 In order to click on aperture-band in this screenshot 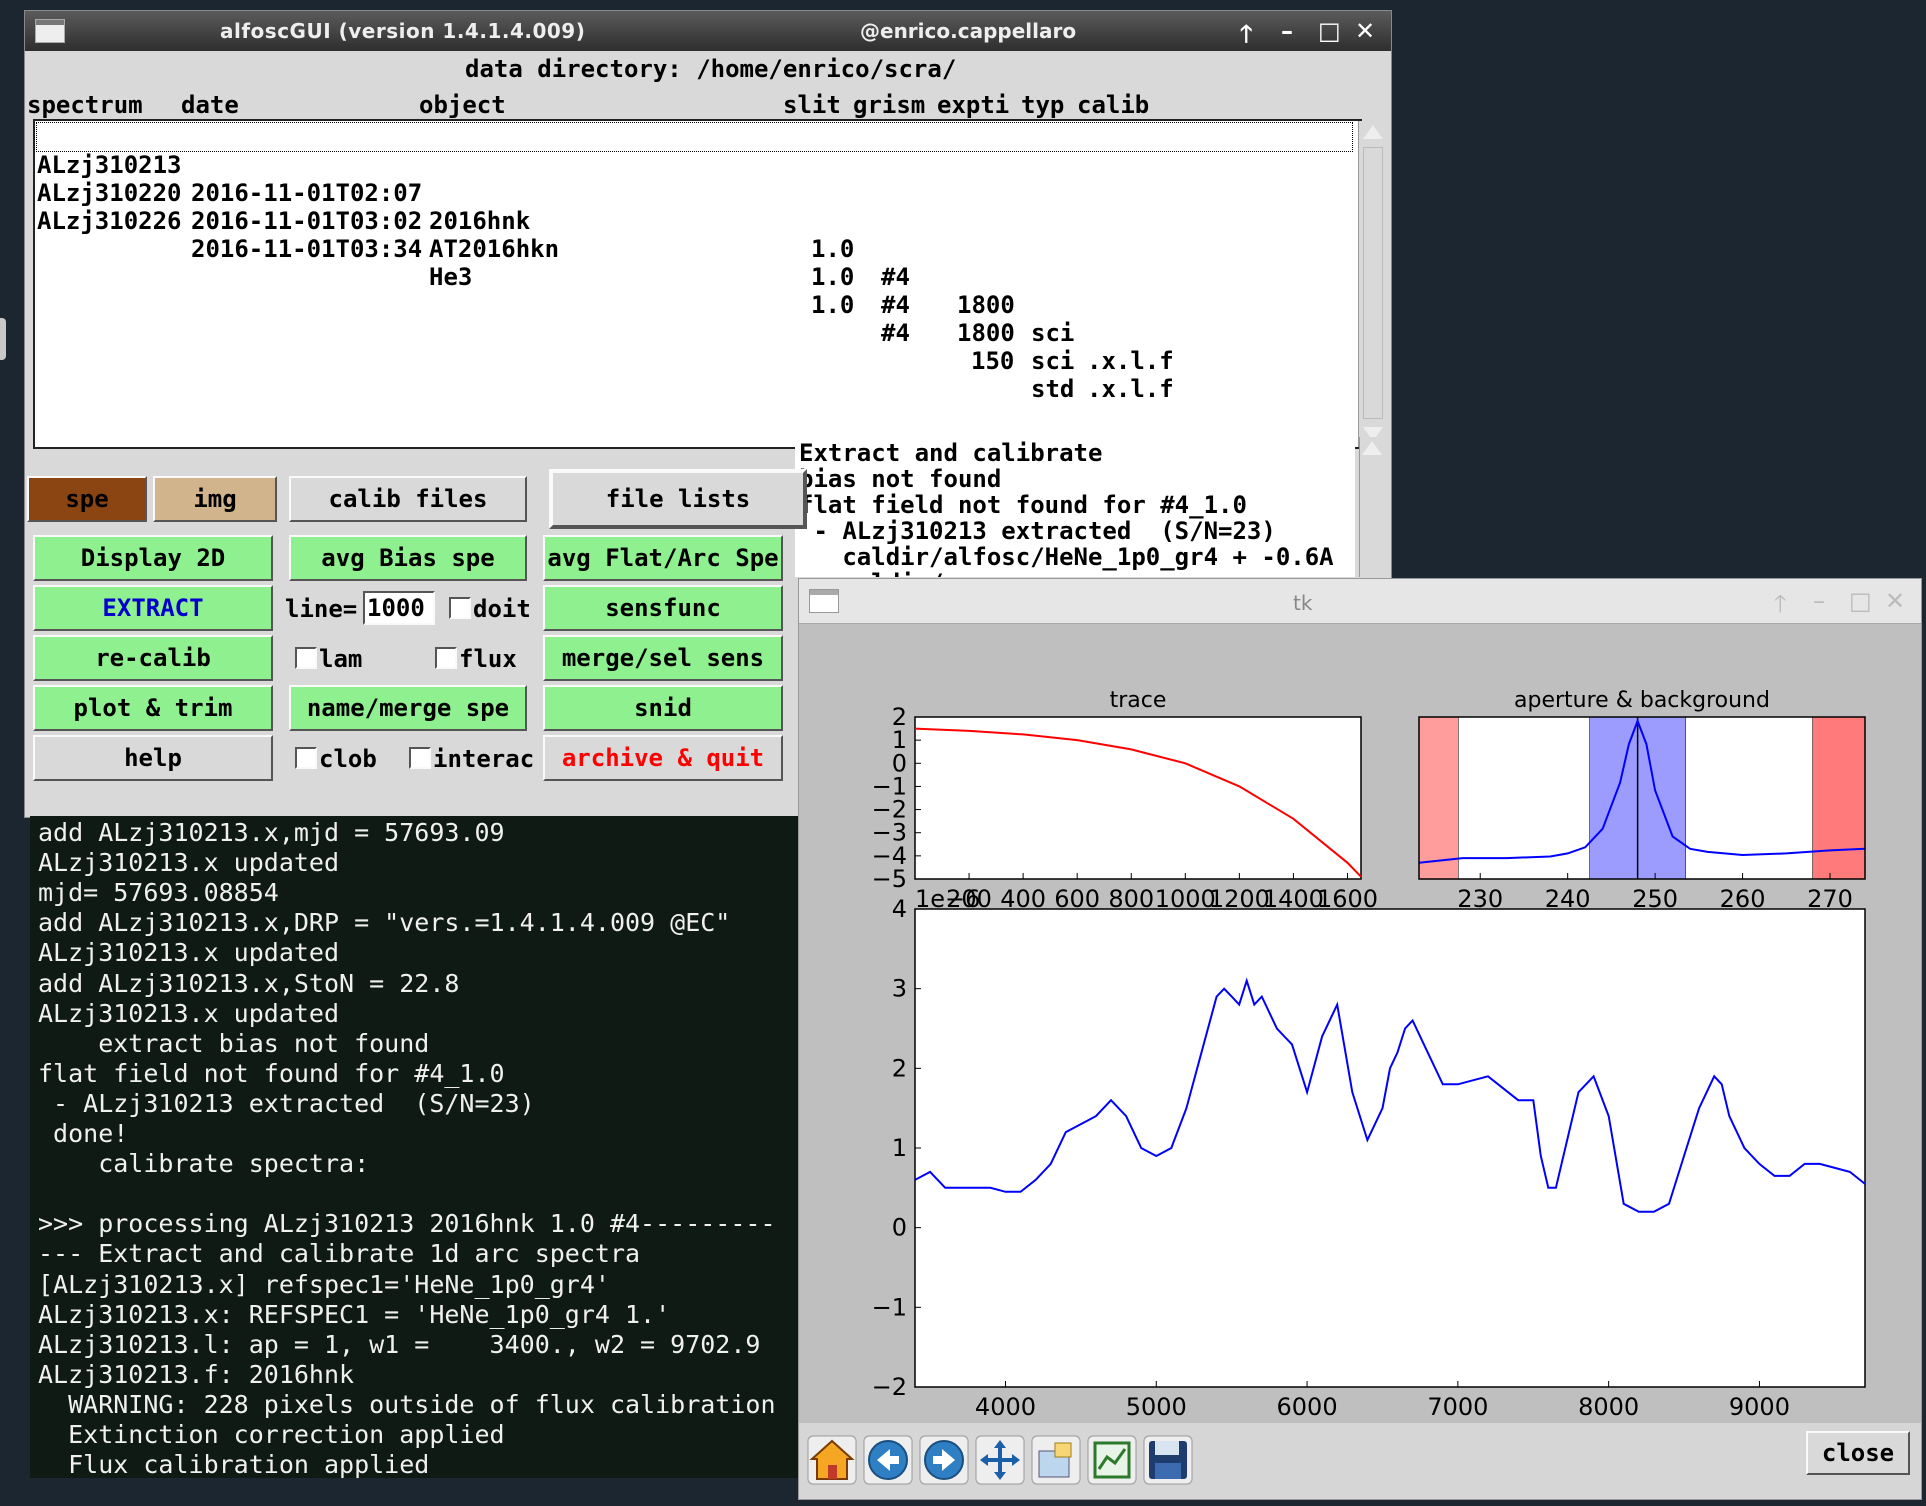, I will do `click(1438, 798)`.